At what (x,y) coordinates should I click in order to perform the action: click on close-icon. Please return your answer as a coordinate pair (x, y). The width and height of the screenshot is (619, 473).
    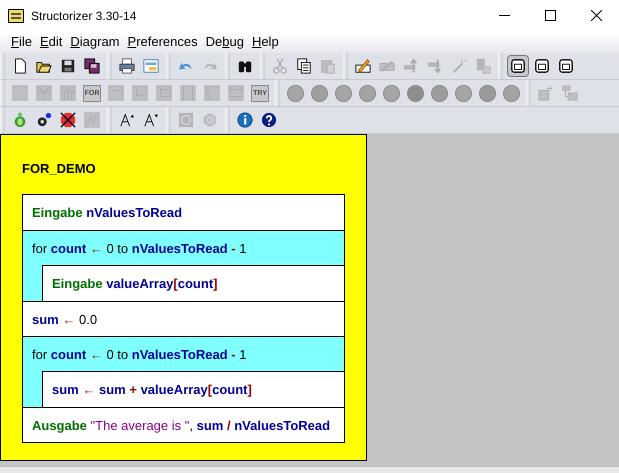
    Looking at the image, I should click on (596, 15).